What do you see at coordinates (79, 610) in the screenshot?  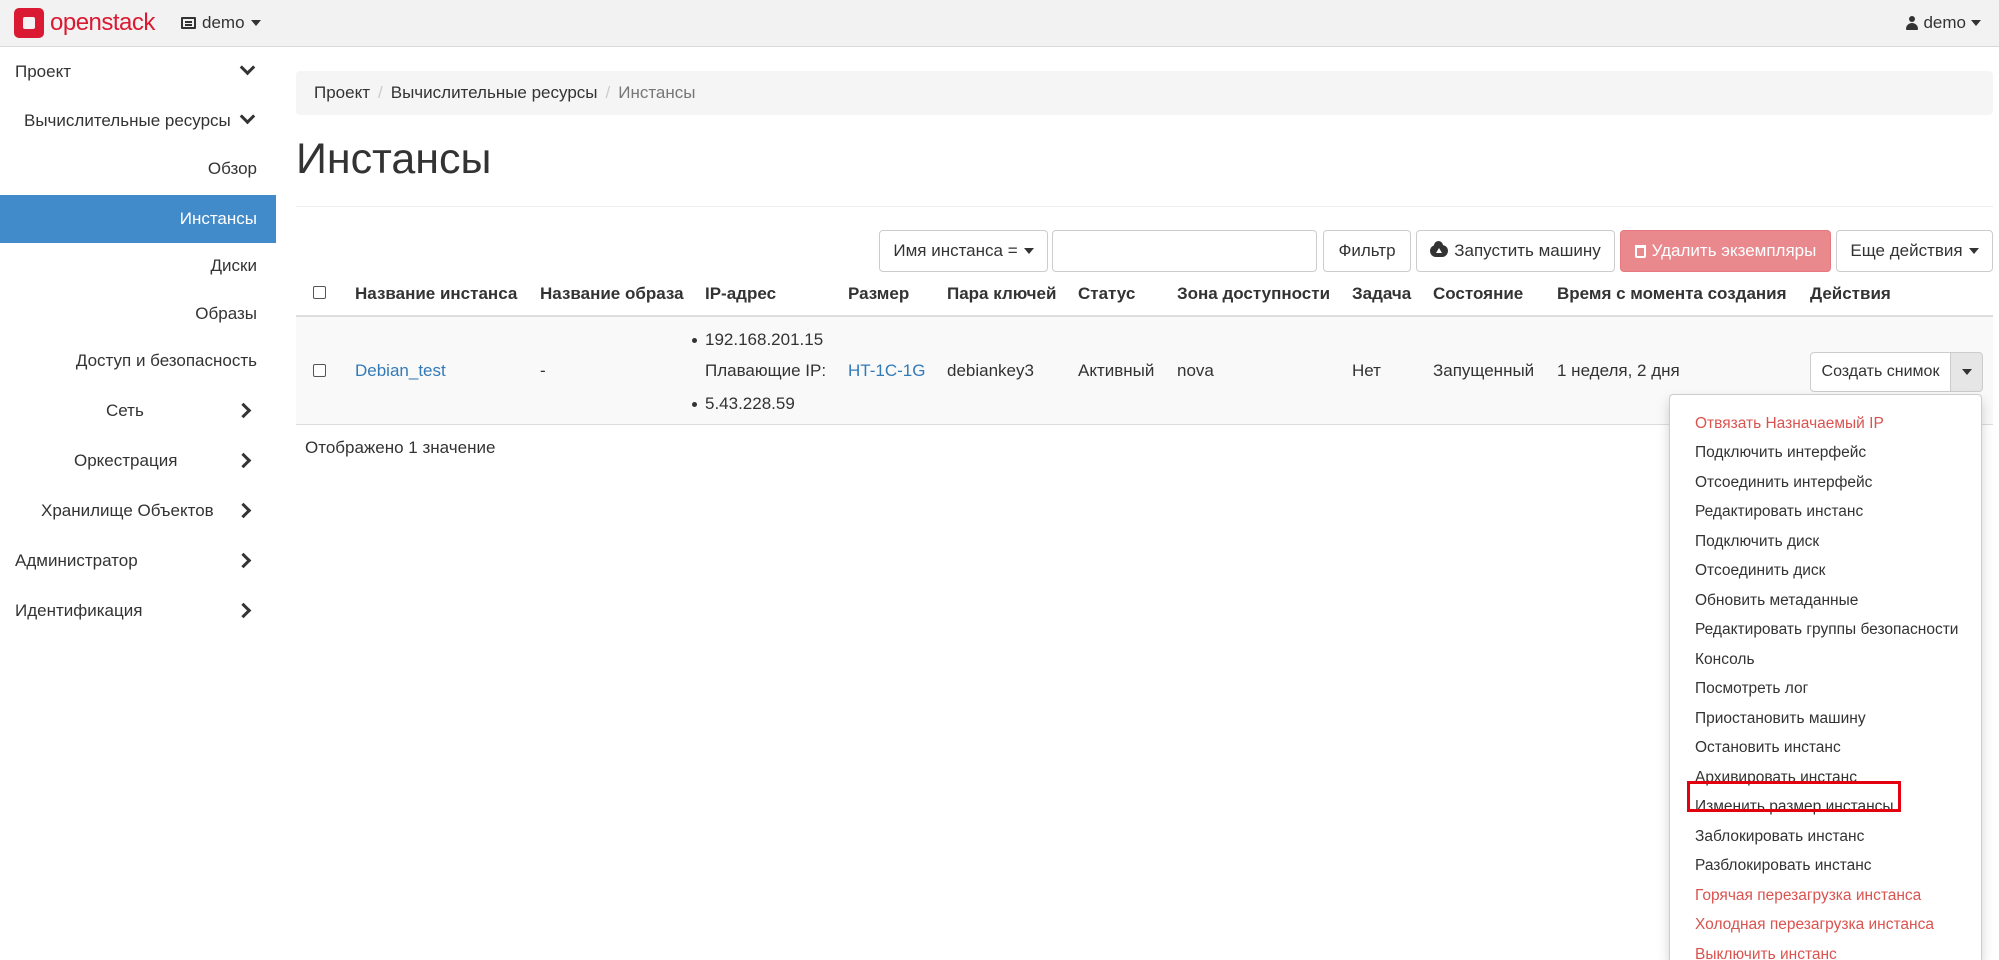 I see `sidebar-item-label: Идентификация` at bounding box center [79, 610].